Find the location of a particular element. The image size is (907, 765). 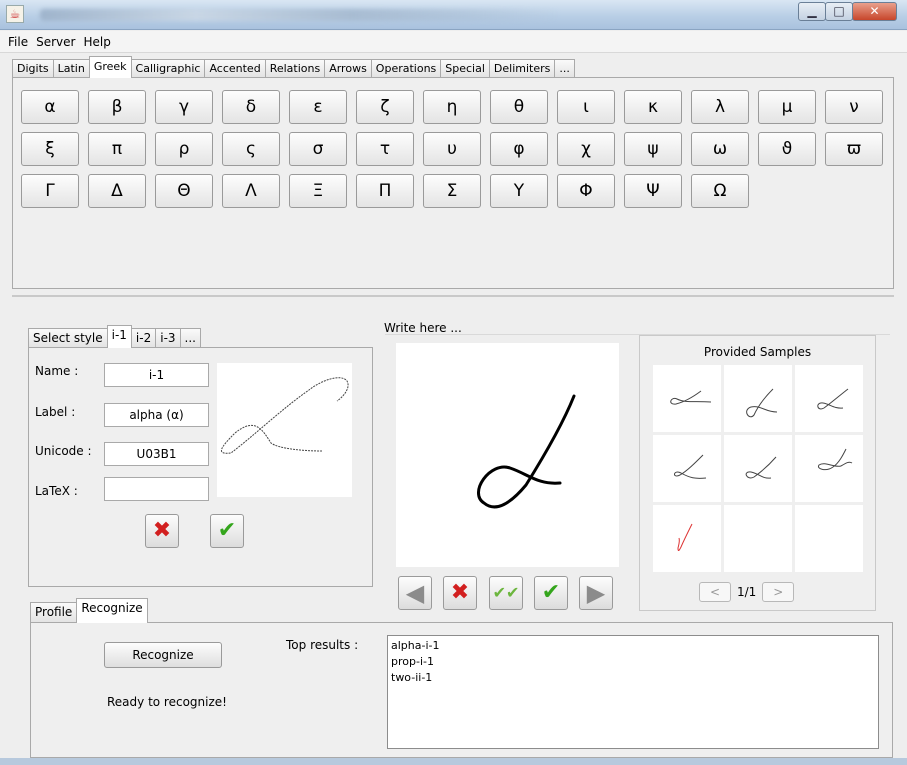

tab-i-1: i-1 is located at coordinates (119, 336).